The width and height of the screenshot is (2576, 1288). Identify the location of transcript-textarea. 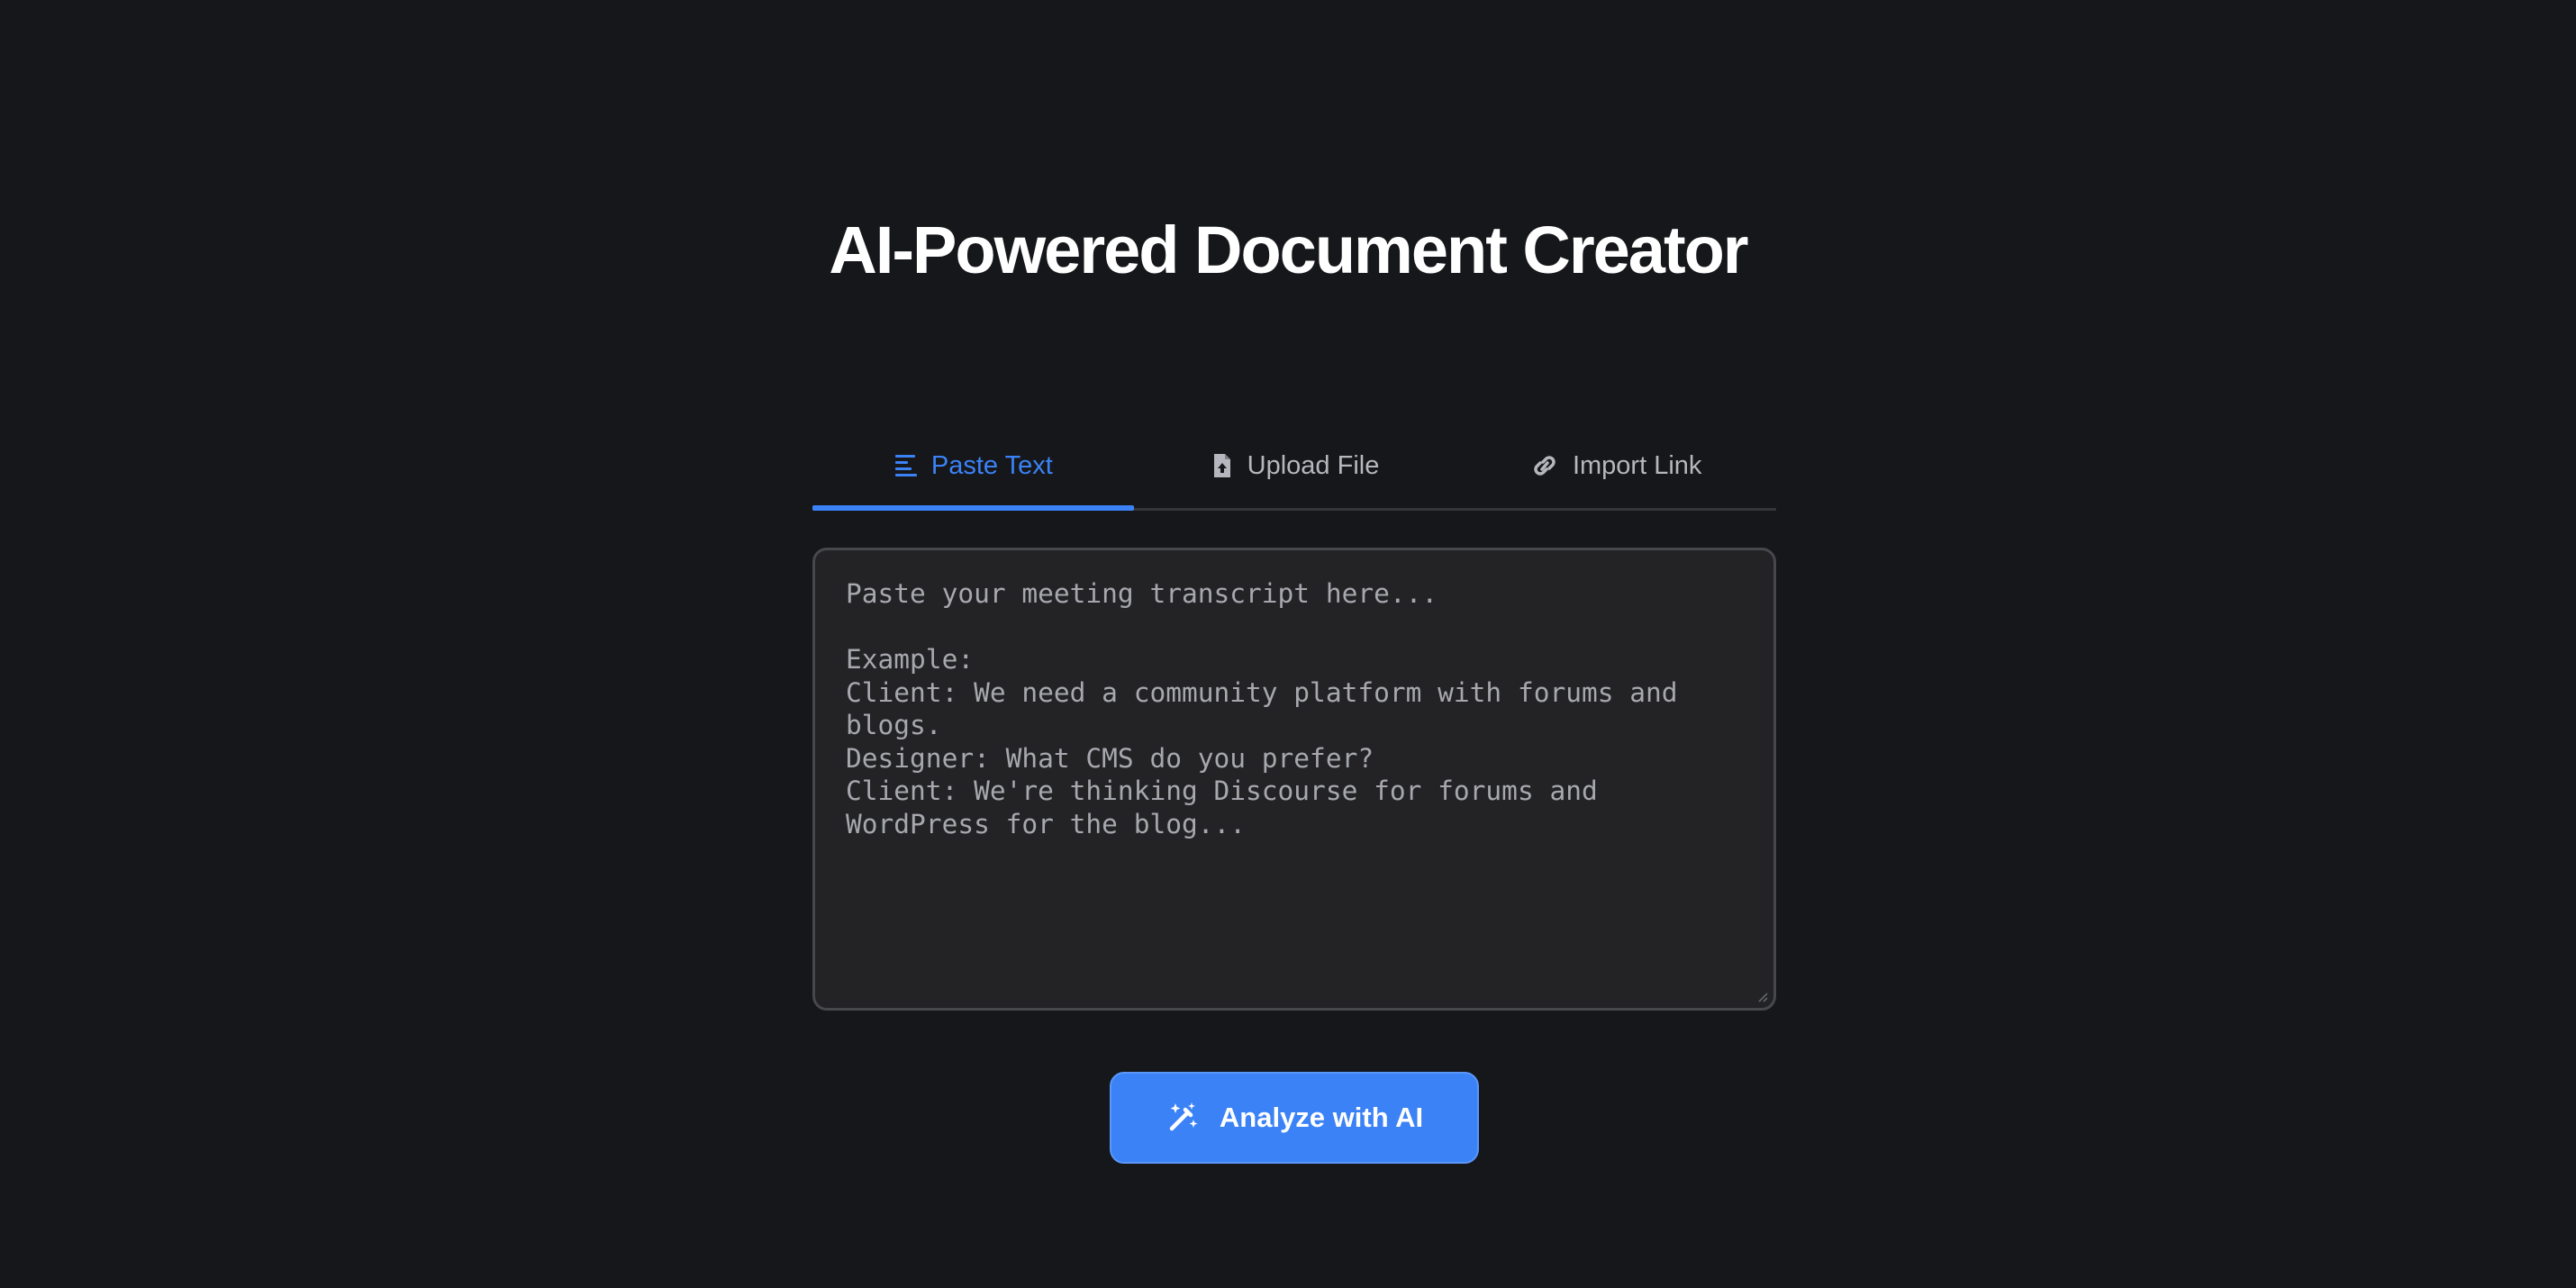
(1294, 779).